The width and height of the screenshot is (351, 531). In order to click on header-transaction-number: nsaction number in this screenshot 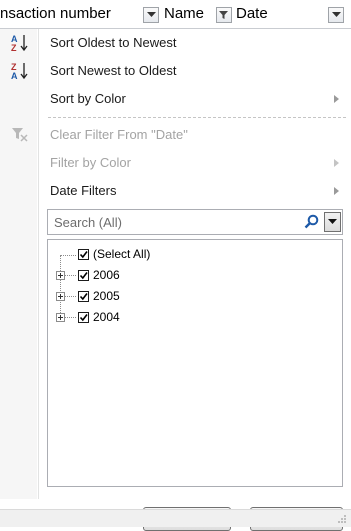, I will do `click(55, 13)`.